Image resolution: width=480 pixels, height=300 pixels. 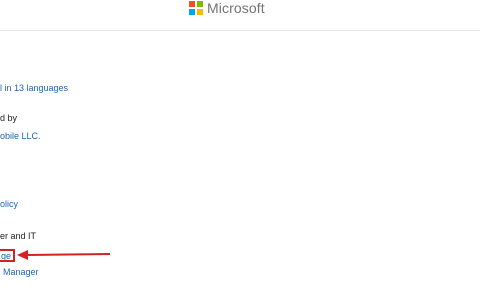 What do you see at coordinates (9, 118) in the screenshot?
I see `developer-label: d by` at bounding box center [9, 118].